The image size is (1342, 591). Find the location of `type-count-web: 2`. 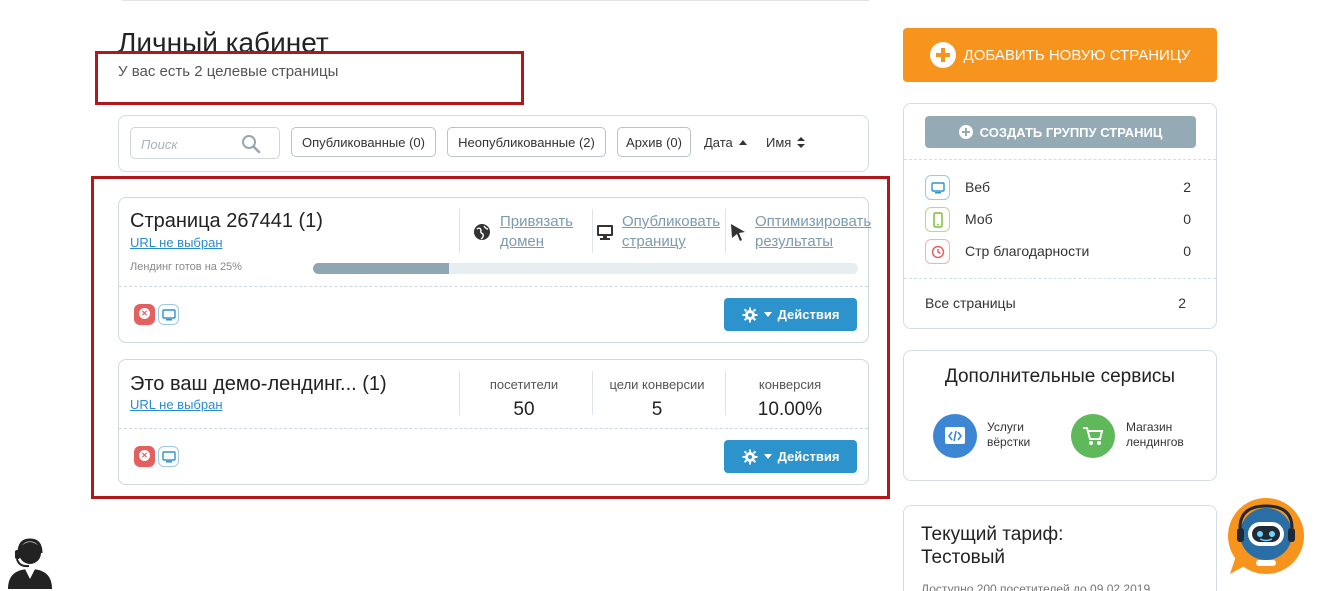

type-count-web: 2 is located at coordinates (1187, 187).